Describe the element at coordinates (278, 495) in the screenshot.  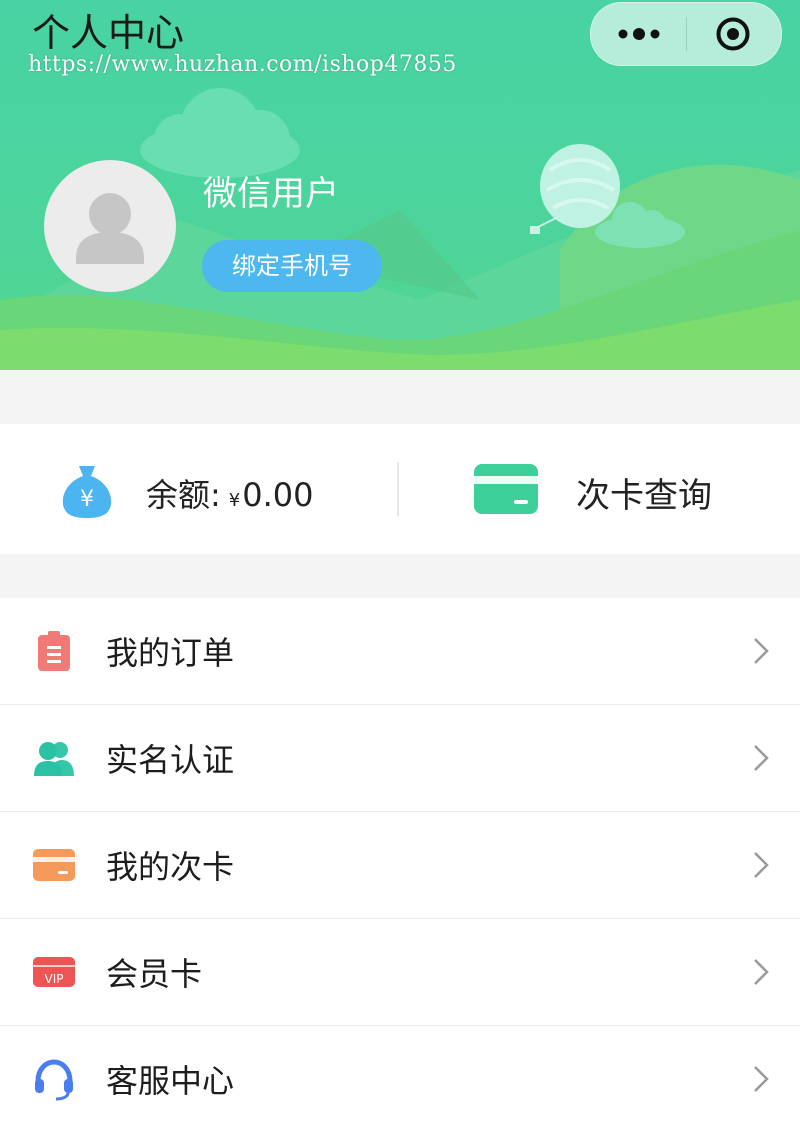
I see `balance-value: 0.00` at that location.